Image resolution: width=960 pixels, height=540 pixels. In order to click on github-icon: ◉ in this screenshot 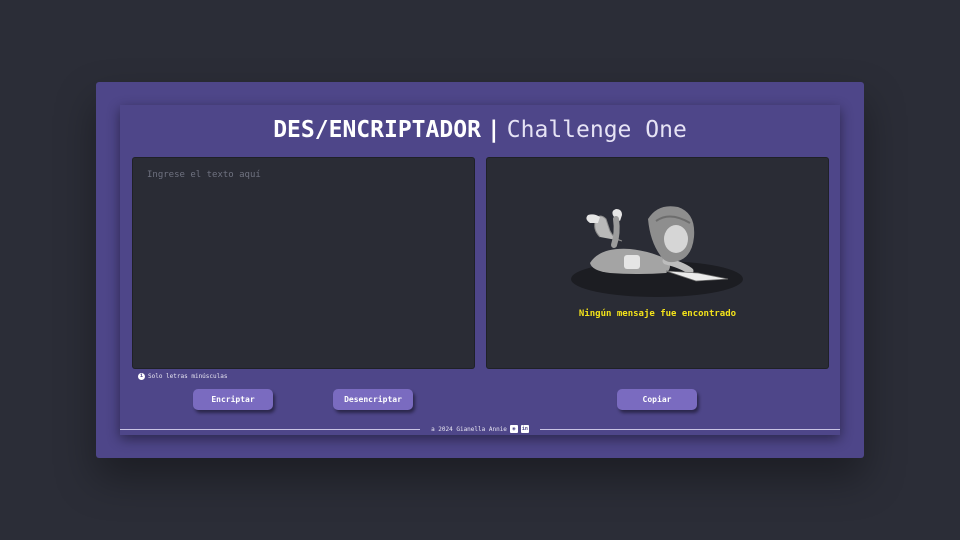, I will do `click(513, 429)`.